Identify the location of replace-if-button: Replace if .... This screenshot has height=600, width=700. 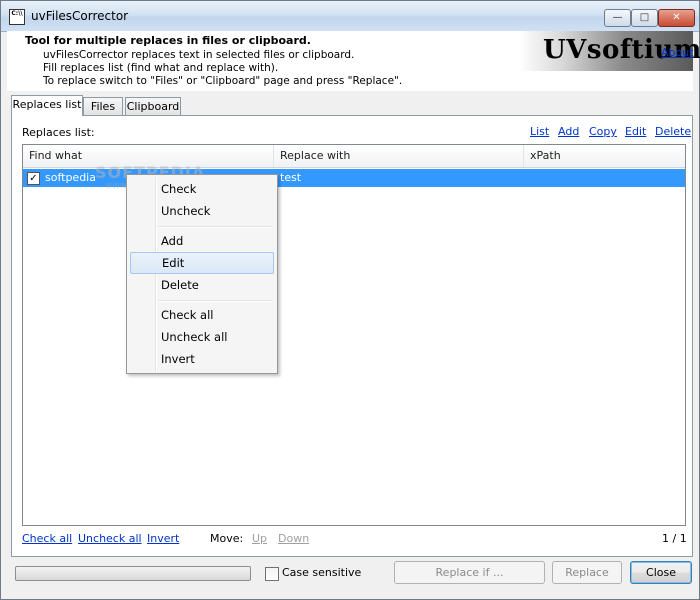
(469, 572).